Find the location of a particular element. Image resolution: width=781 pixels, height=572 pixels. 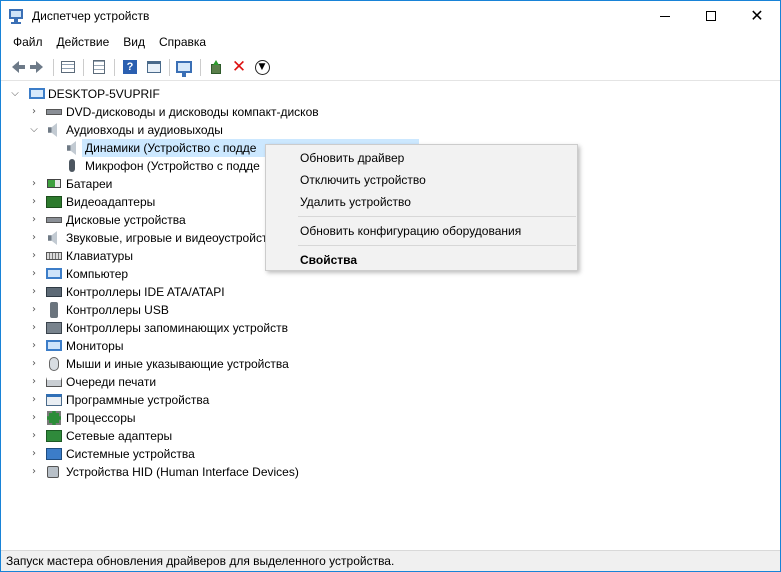

forward-button is located at coordinates (38, 67).